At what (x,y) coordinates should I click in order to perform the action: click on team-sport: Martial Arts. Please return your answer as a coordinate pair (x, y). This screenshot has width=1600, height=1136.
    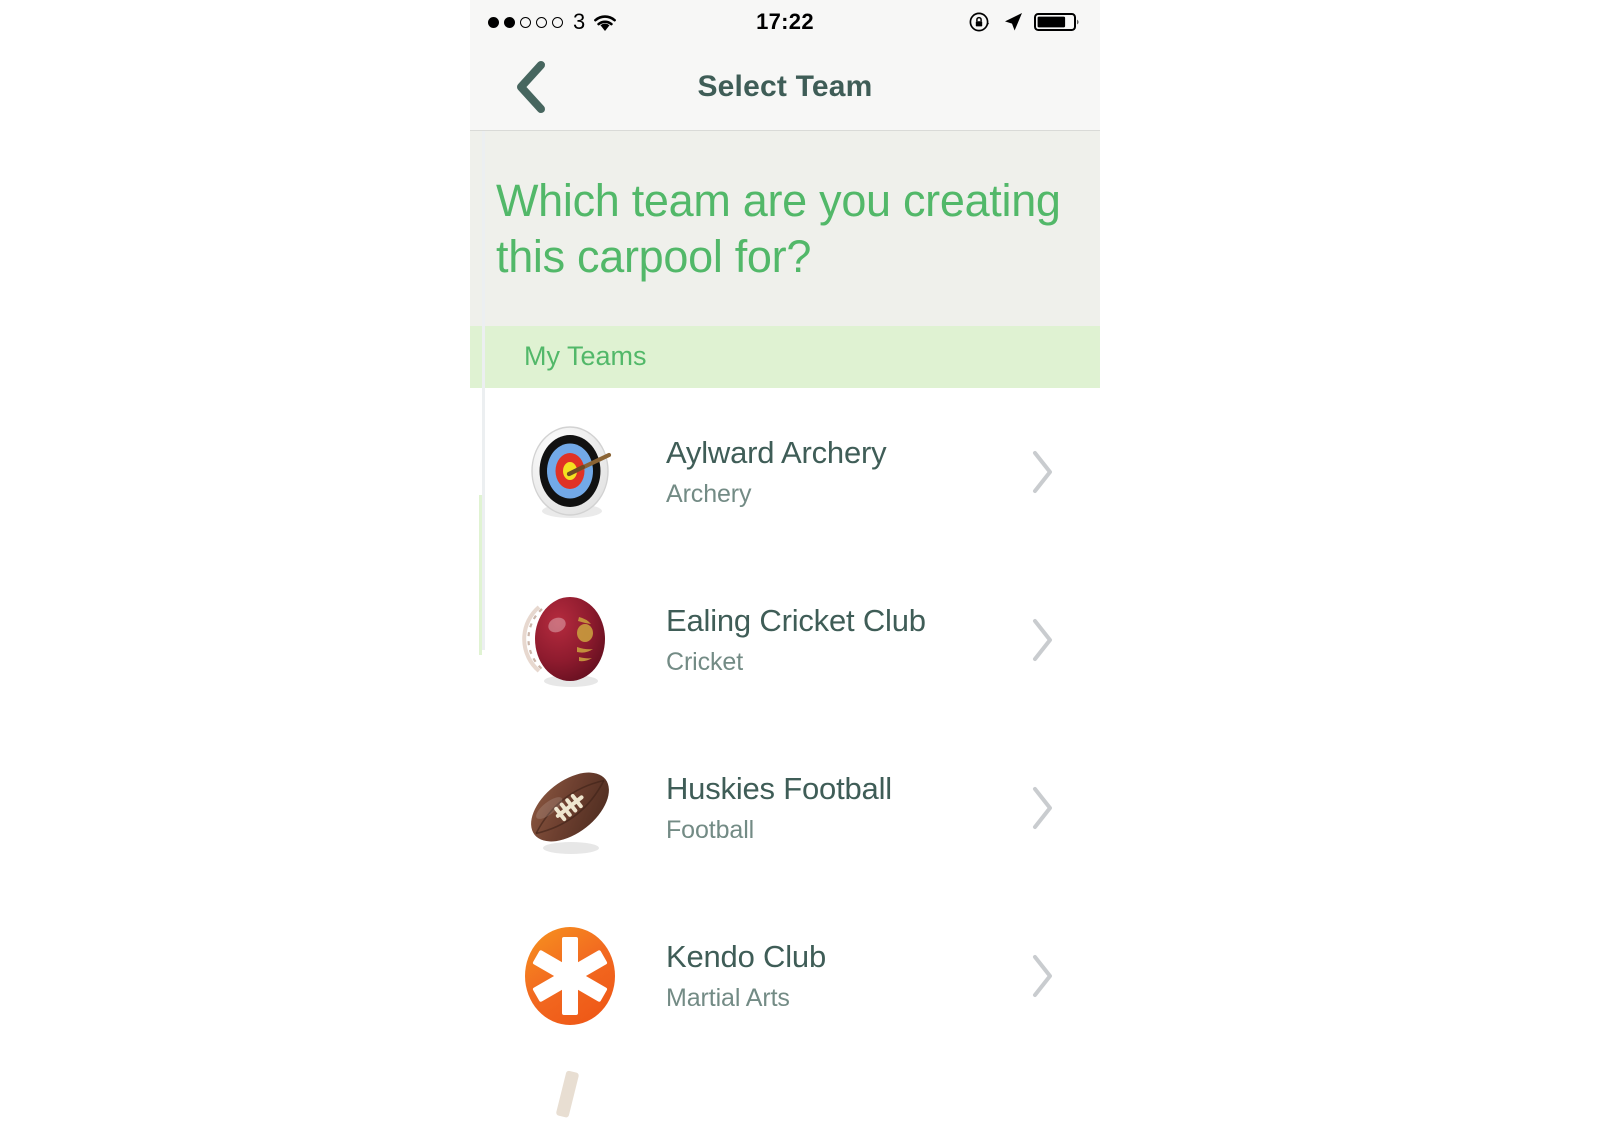
    Looking at the image, I should click on (728, 997).